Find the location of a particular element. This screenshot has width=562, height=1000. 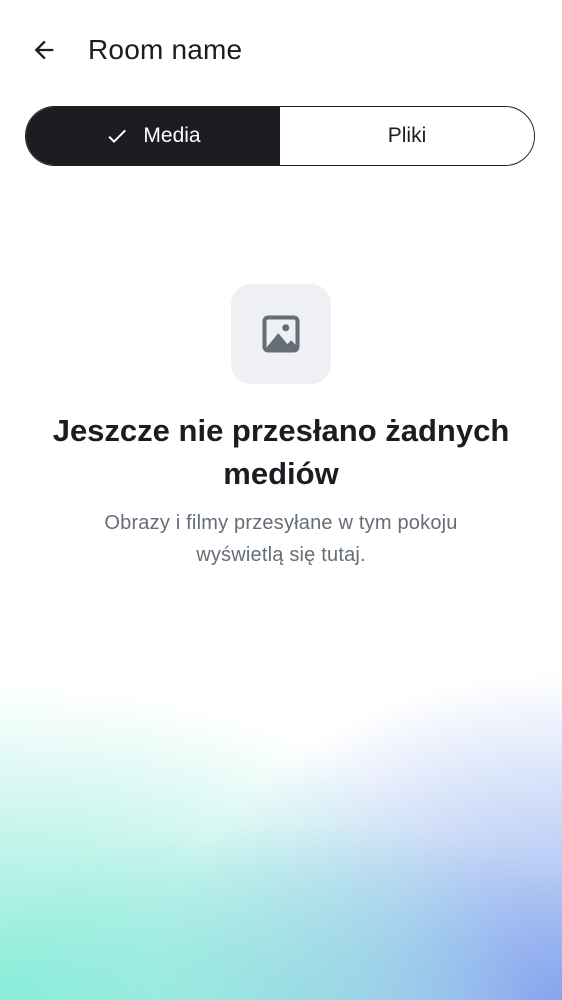

tab-media-label: Media is located at coordinates (172, 135).